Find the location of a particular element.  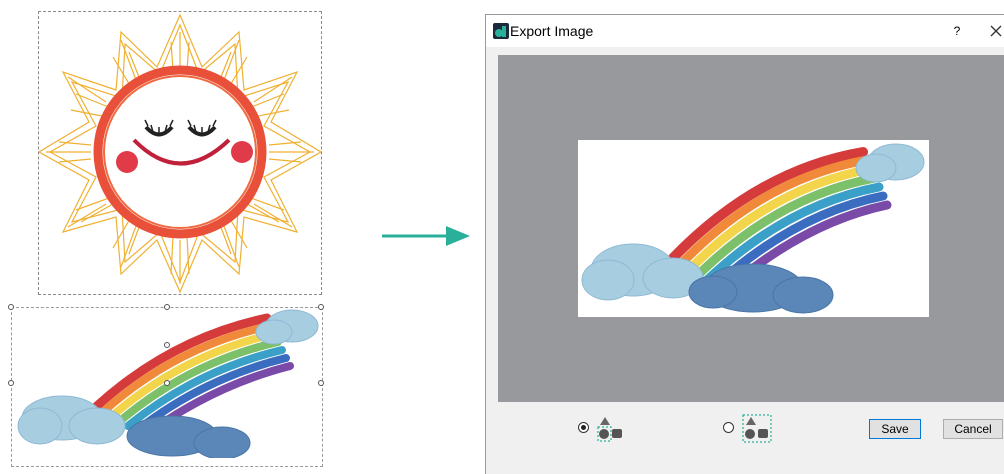

shapes-all-icon is located at coordinates (757, 428).